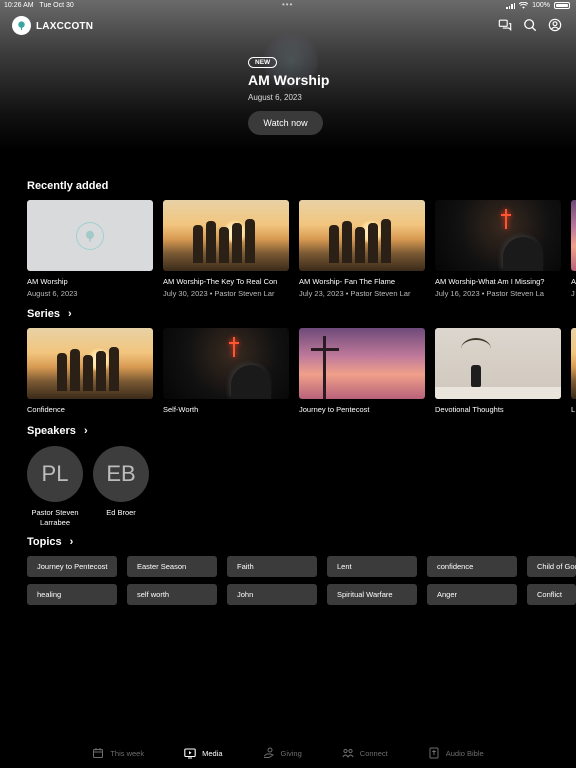 This screenshot has height=768, width=576. What do you see at coordinates (52, 293) in the screenshot?
I see `media-subtitle: August 6, 2023` at bounding box center [52, 293].